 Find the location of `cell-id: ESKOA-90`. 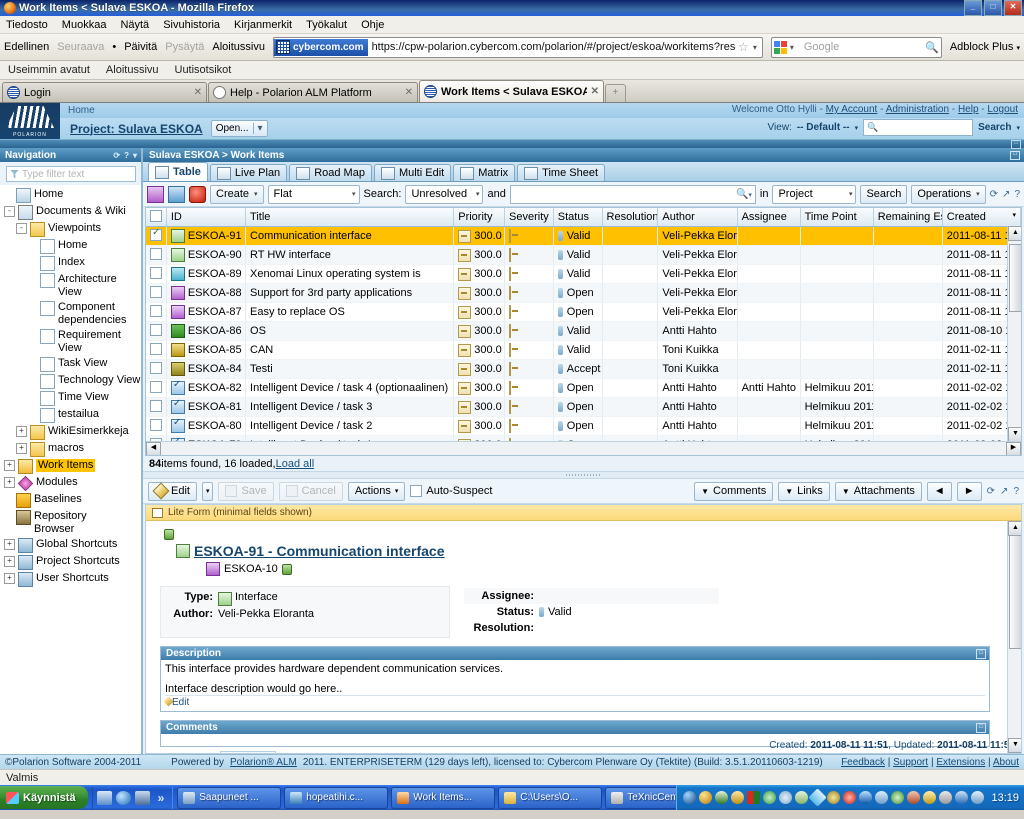

cell-id: ESKOA-90 is located at coordinates (206, 255).